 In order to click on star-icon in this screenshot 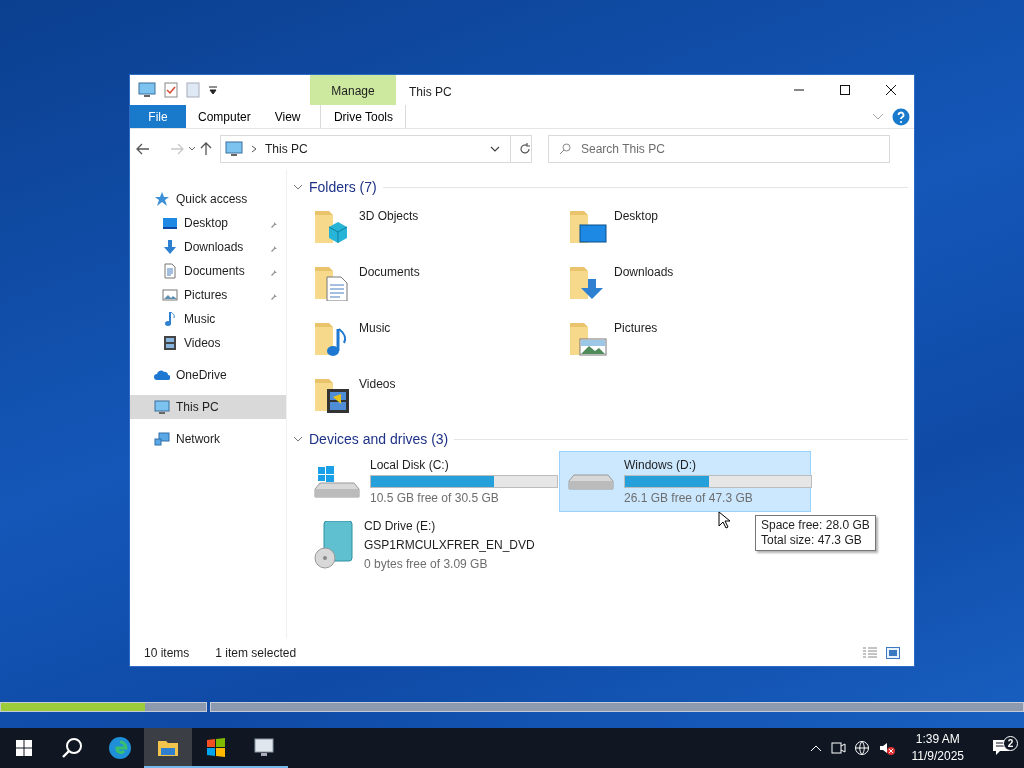, I will do `click(162, 199)`.